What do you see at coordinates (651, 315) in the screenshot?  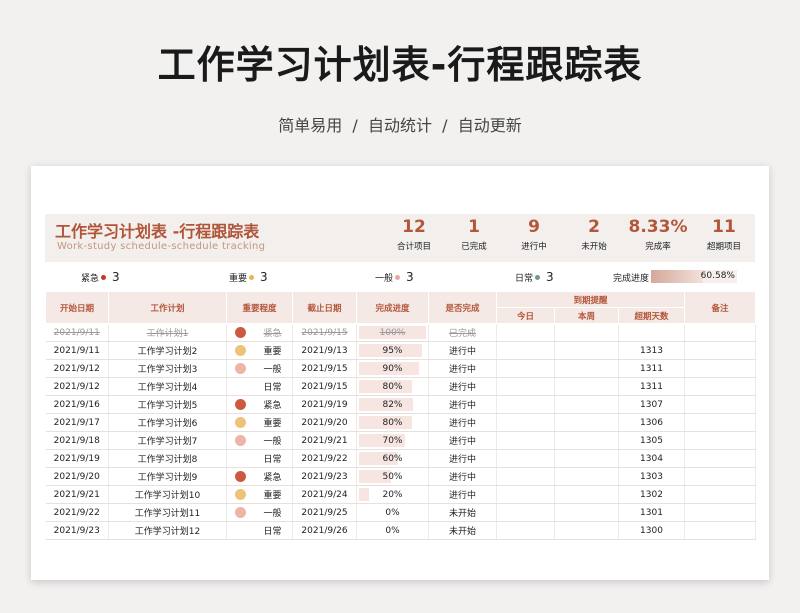 I see `col-overdue-days: 超期天数` at bounding box center [651, 315].